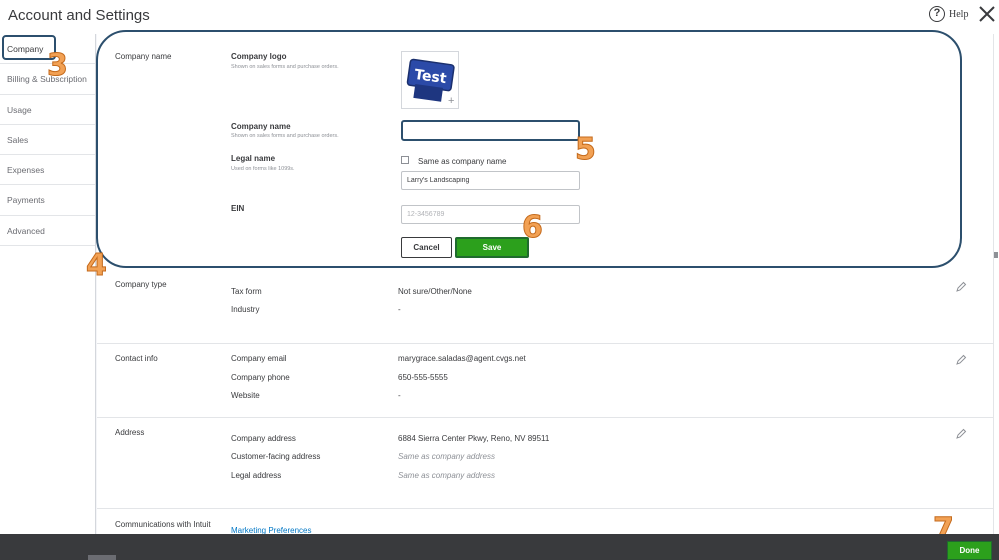  I want to click on sidebar-item-expenses: Expenses, so click(47, 170).